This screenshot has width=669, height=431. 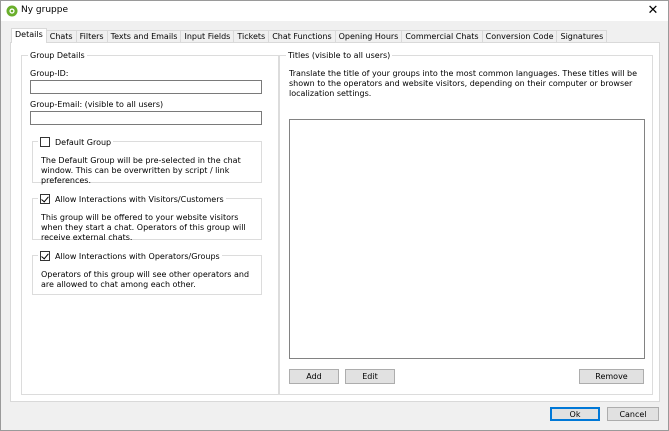 What do you see at coordinates (611, 376) in the screenshot?
I see `remove-button: Remove` at bounding box center [611, 376].